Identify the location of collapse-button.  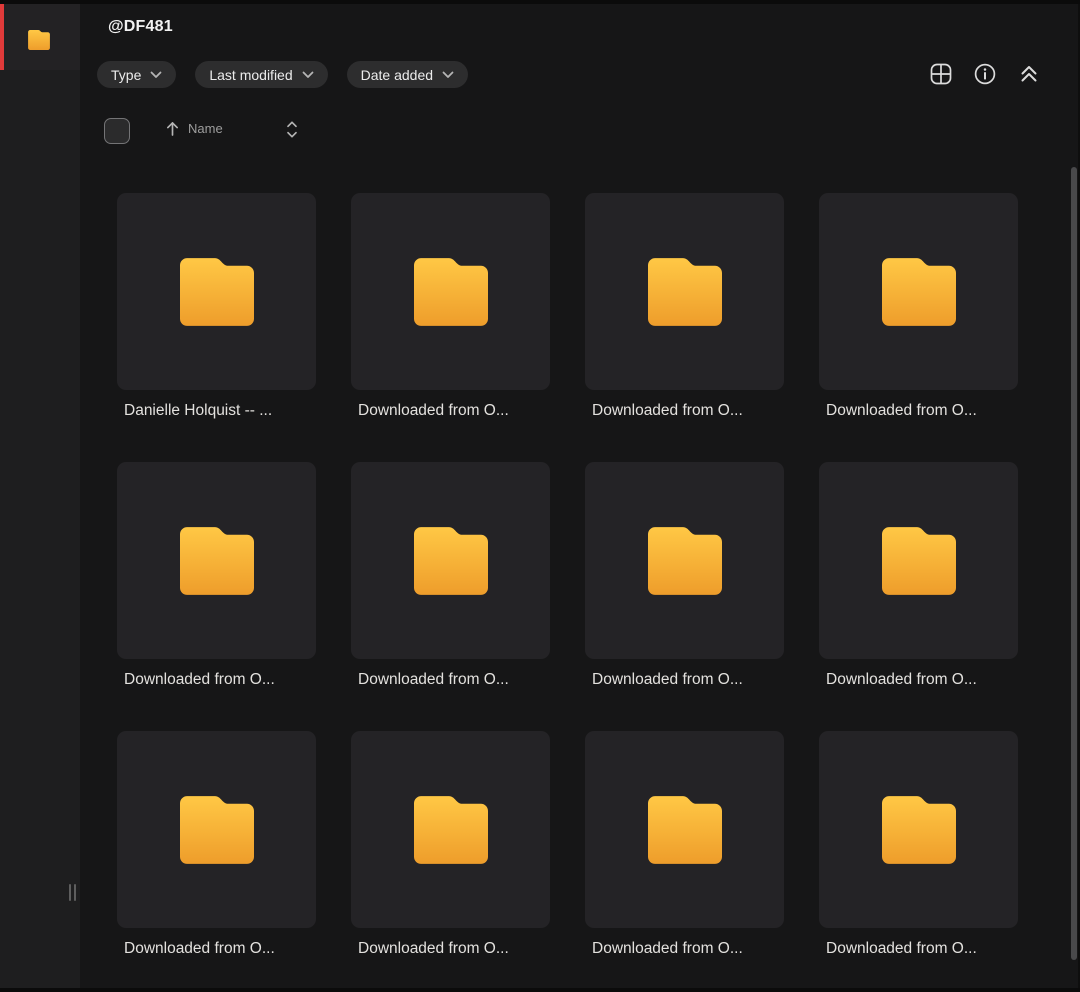
(1029, 74).